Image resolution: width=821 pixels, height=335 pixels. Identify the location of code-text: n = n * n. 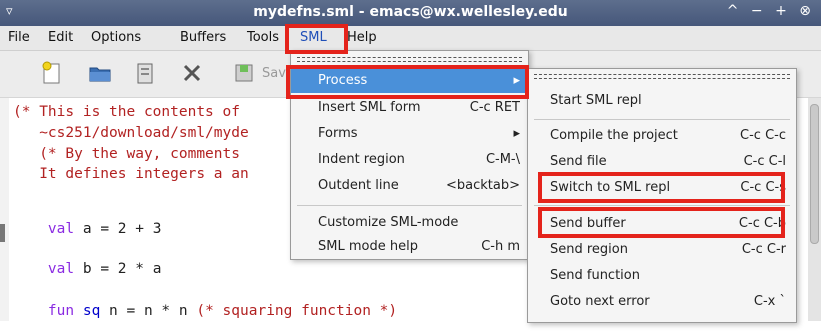
(148, 311).